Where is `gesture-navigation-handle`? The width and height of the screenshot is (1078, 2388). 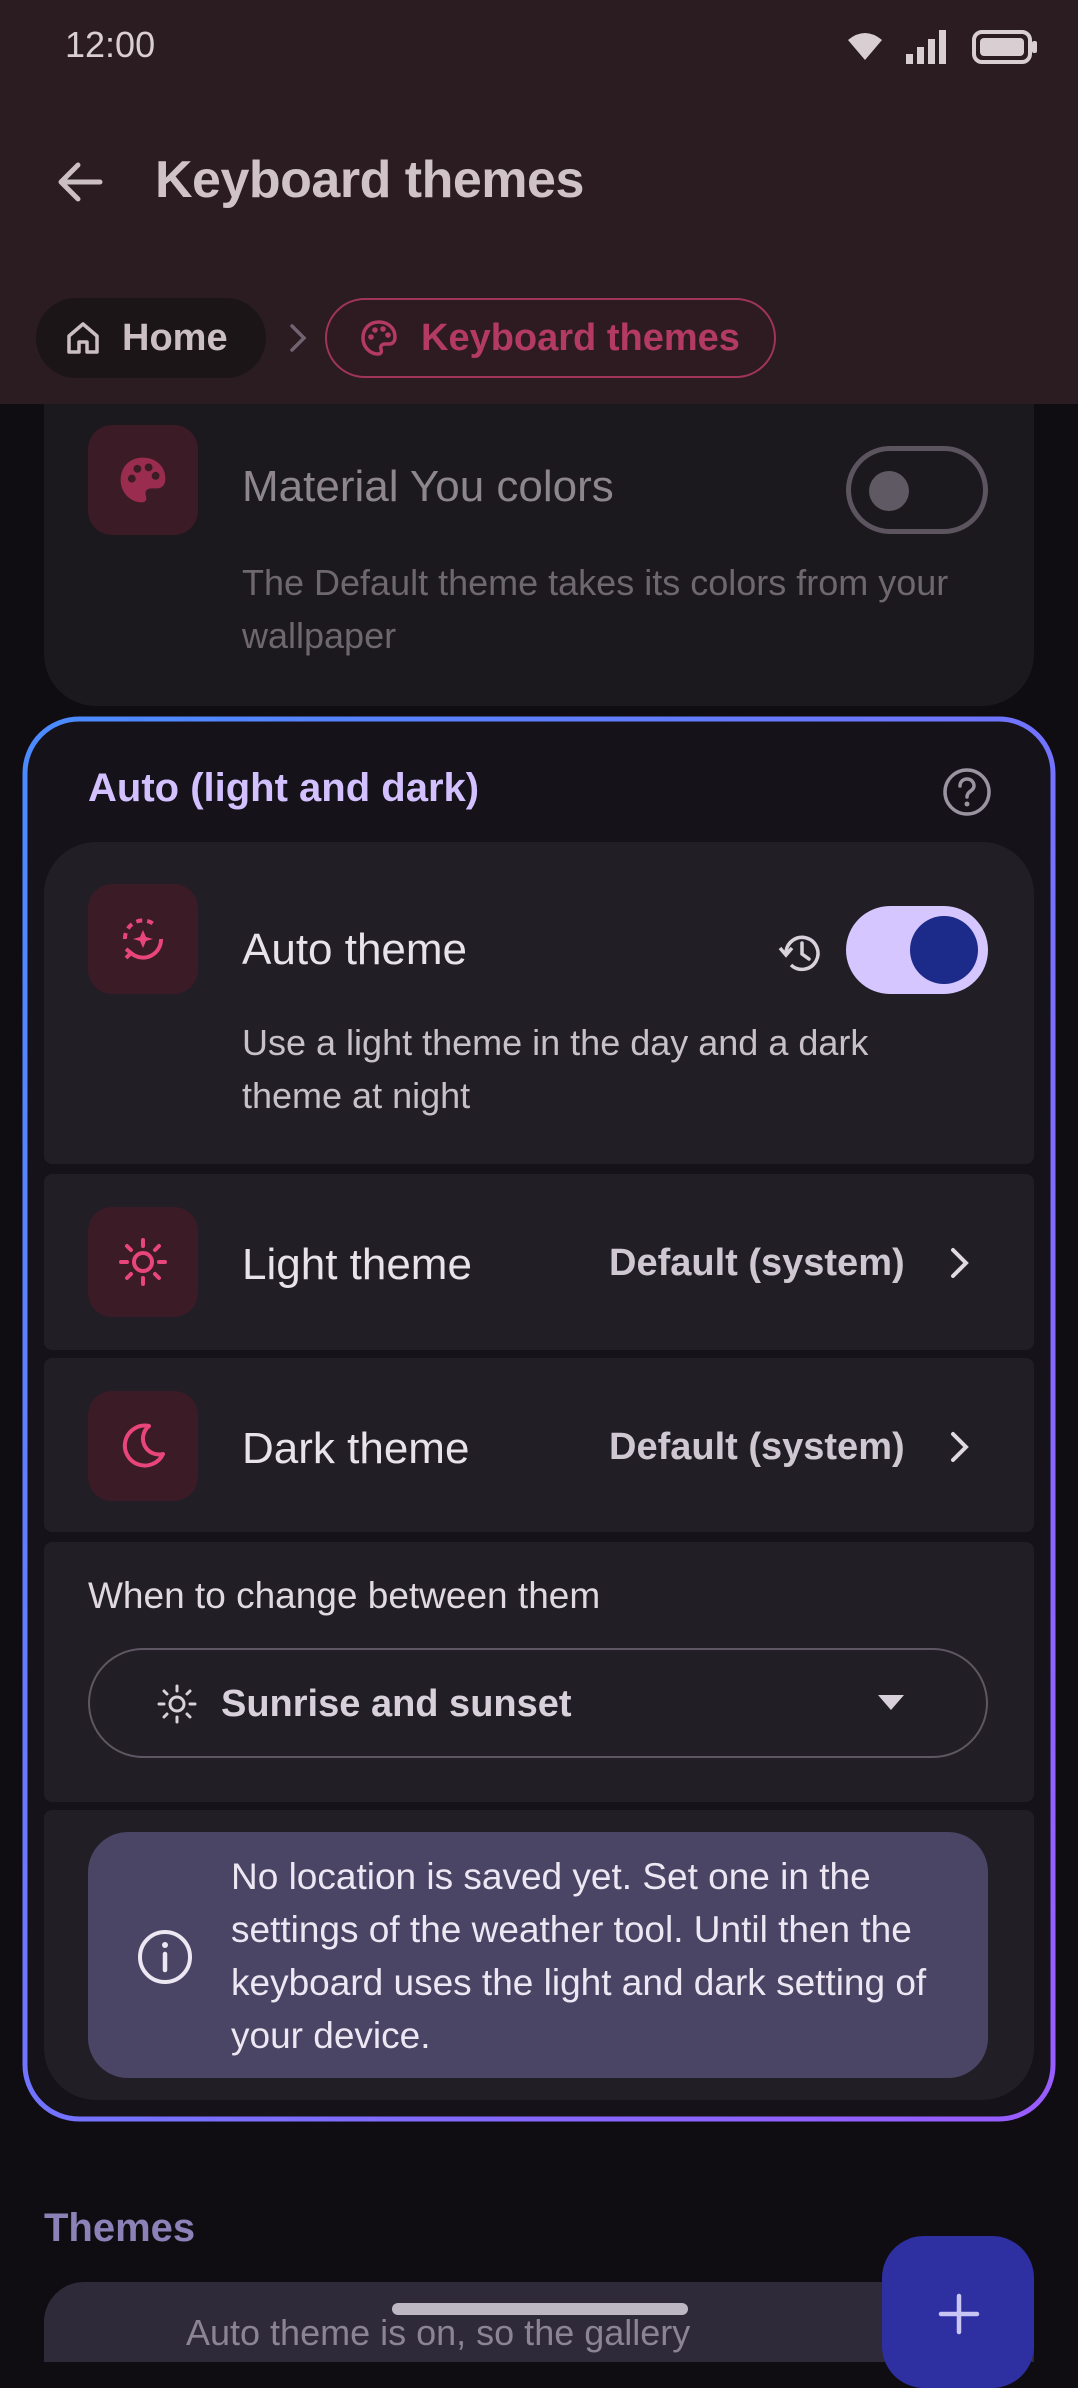
gesture-navigation-handle is located at coordinates (540, 2309).